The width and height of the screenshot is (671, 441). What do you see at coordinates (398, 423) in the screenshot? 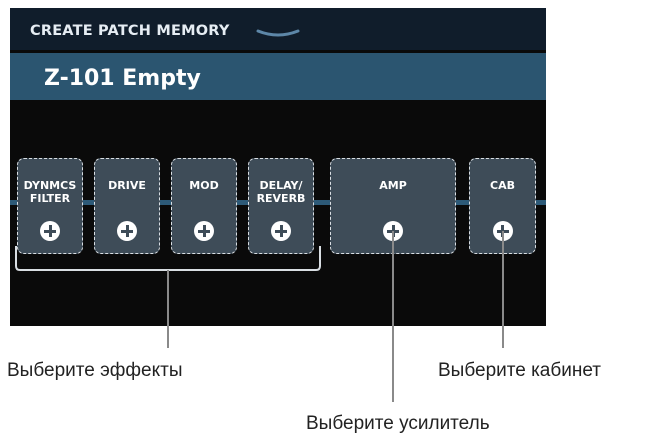
I see `callout-select-amp: Выберите усилитель` at bounding box center [398, 423].